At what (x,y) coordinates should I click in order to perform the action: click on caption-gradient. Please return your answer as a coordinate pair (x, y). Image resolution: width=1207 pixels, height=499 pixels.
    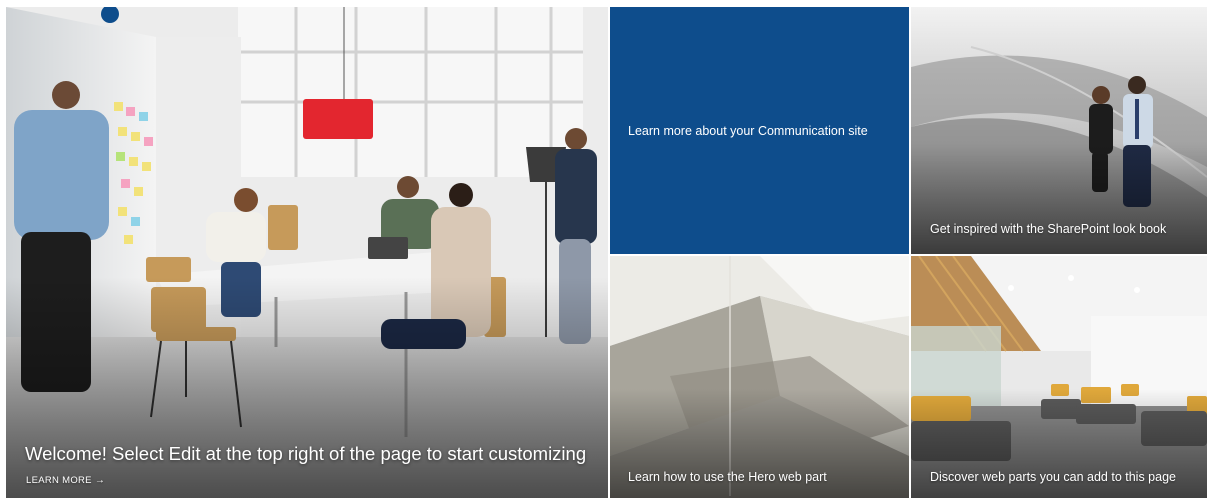
    Looking at the image, I should click on (1059, 198).